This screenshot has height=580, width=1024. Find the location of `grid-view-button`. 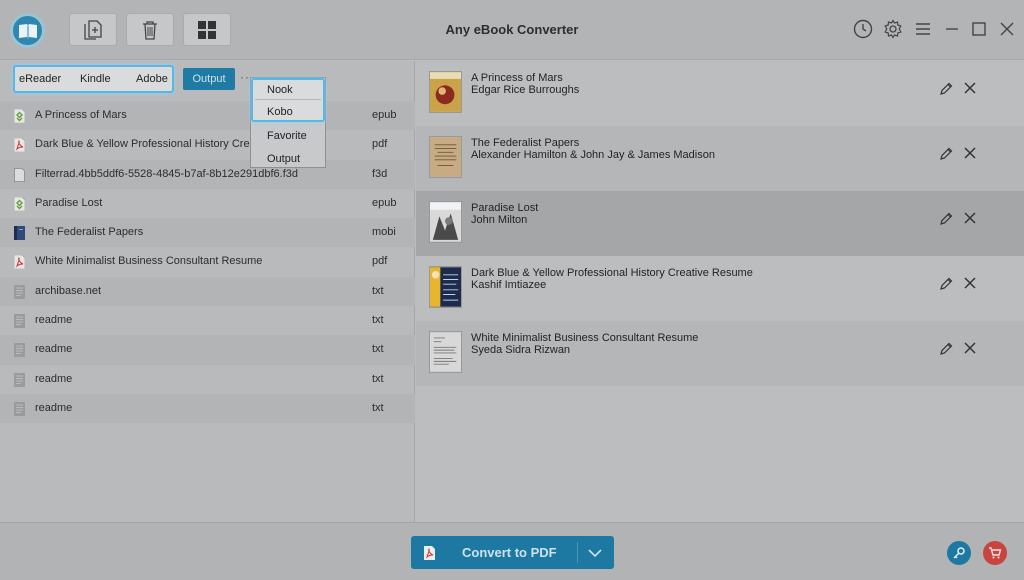

grid-view-button is located at coordinates (207, 29).